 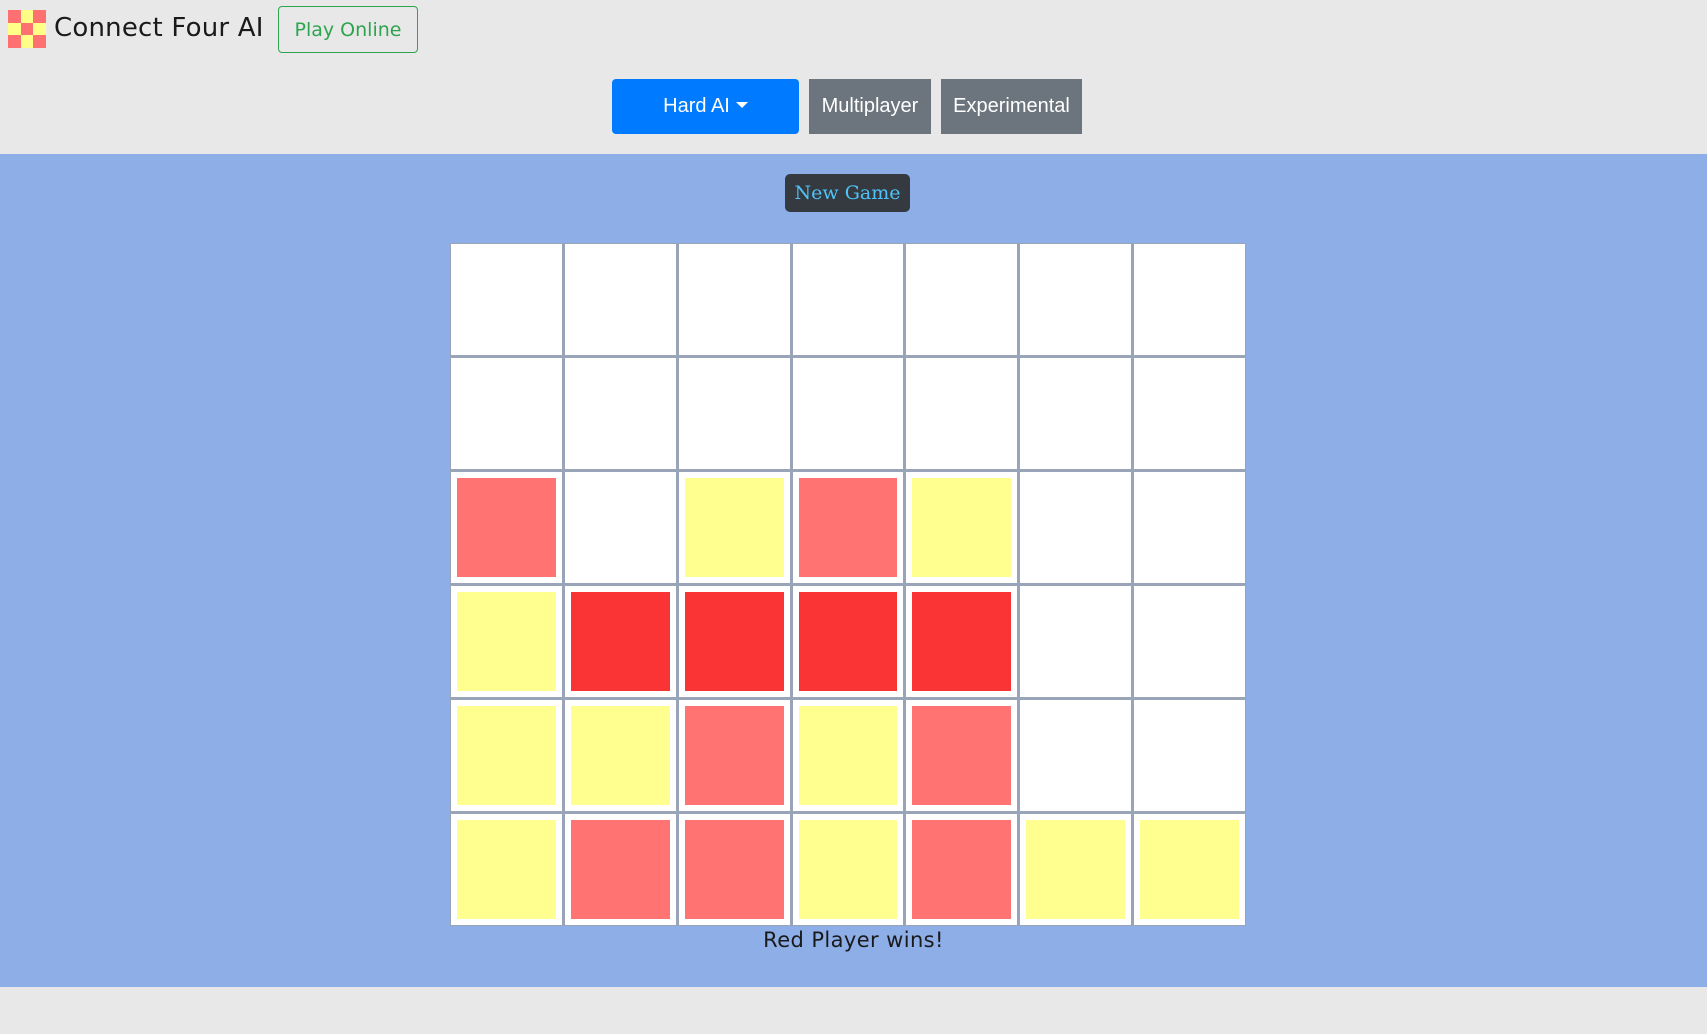 I want to click on experimental-button: Experimental, so click(x=1011, y=106).